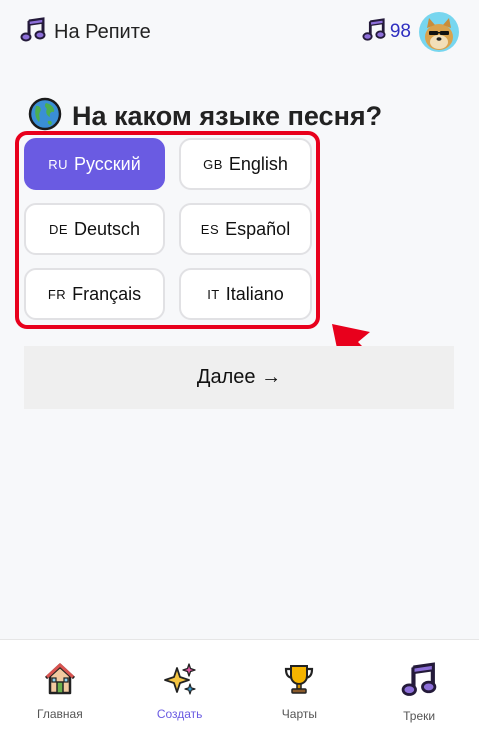 This screenshot has height=737, width=479. Describe the element at coordinates (180, 681) in the screenshot. I see `sparkles-icon` at that location.